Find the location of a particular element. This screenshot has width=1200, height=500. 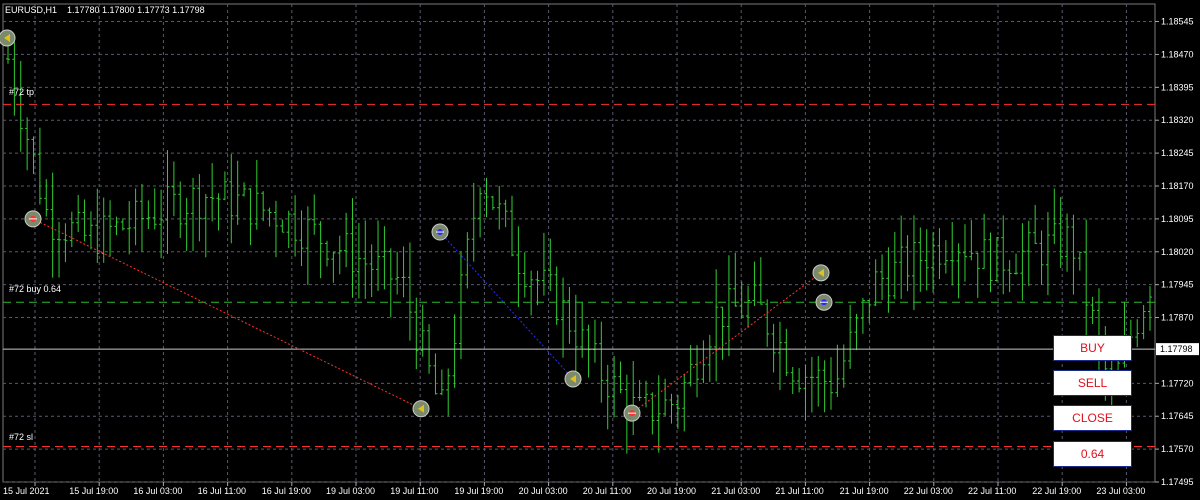

tp-level-label: #72 tp is located at coordinates (21, 92).